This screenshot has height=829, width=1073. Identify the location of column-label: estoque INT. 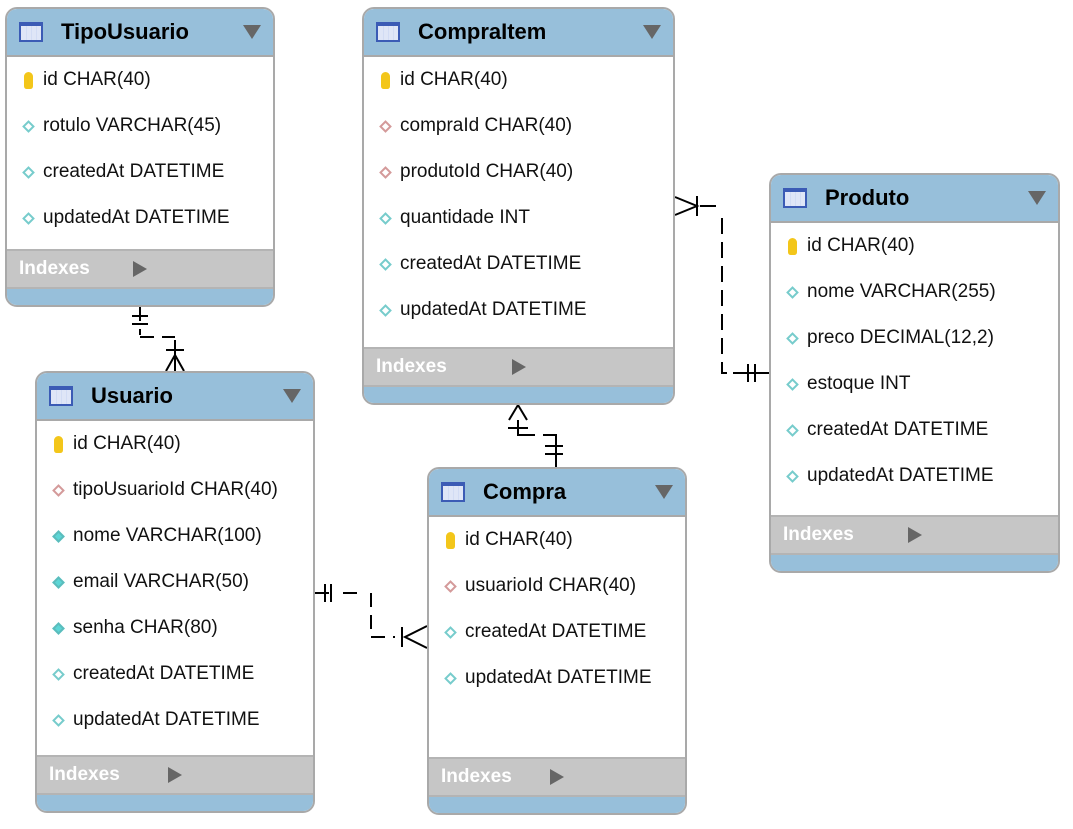
(859, 383).